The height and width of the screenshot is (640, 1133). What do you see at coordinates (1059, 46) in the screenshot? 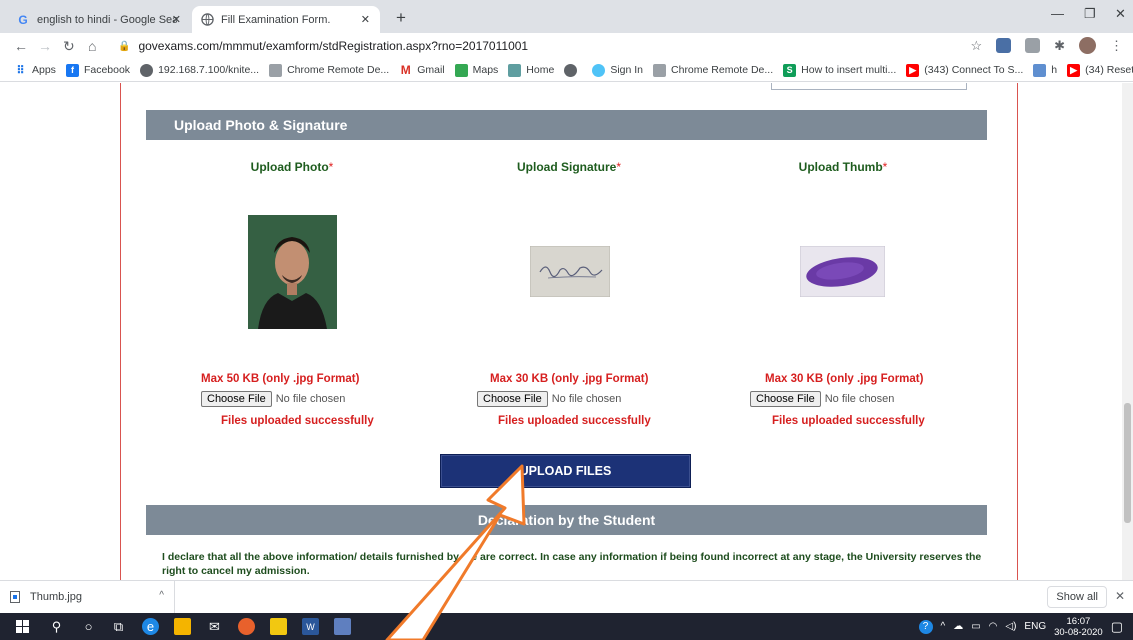
I see `puzzle-icon: ✱` at bounding box center [1059, 46].